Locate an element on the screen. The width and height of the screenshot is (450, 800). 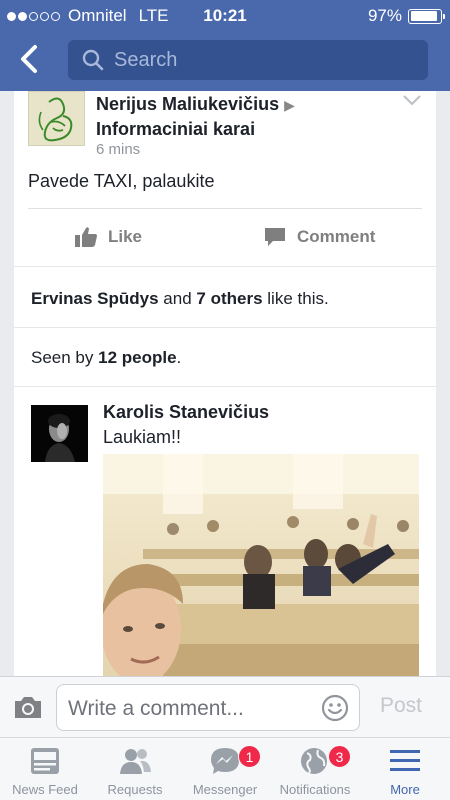
post-button: Post is located at coordinates (401, 706).